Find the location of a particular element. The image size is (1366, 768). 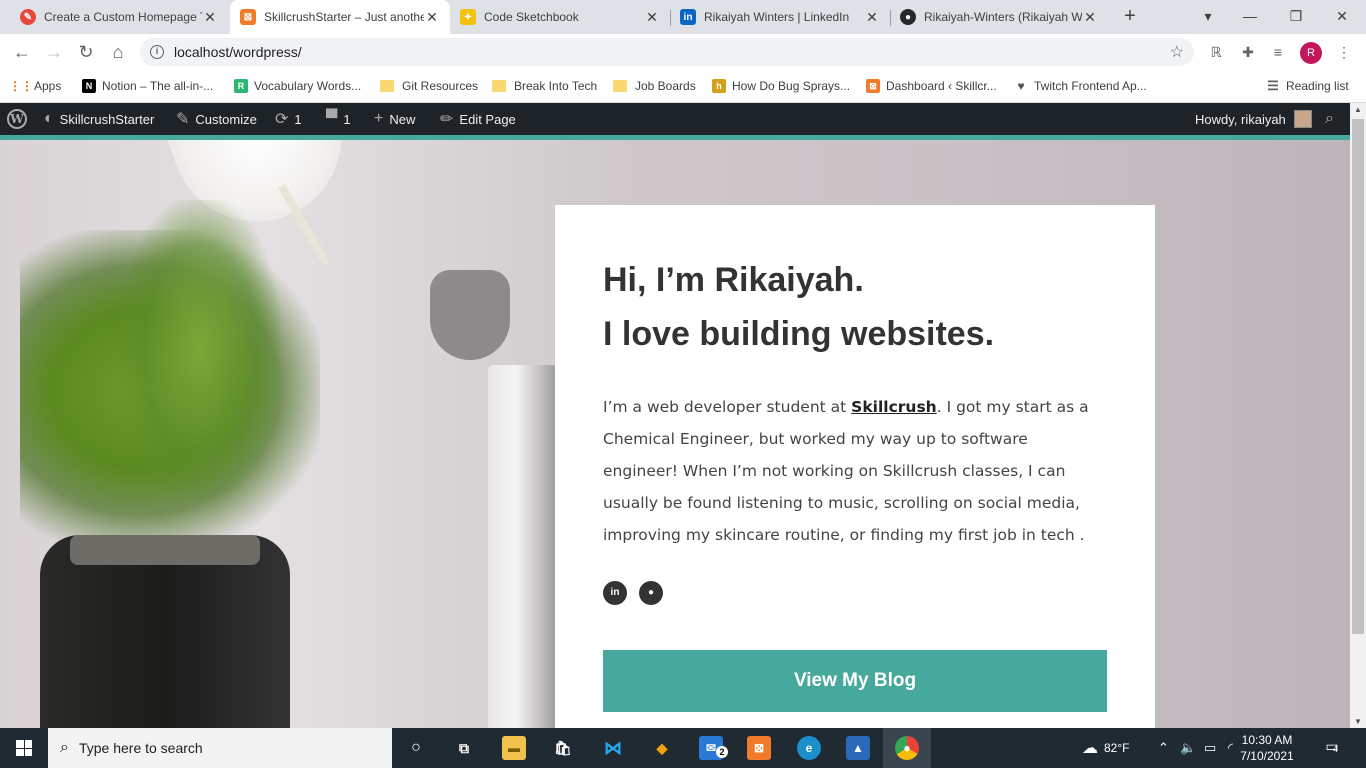

xampp-icon: ⊠ is located at coordinates (759, 748).